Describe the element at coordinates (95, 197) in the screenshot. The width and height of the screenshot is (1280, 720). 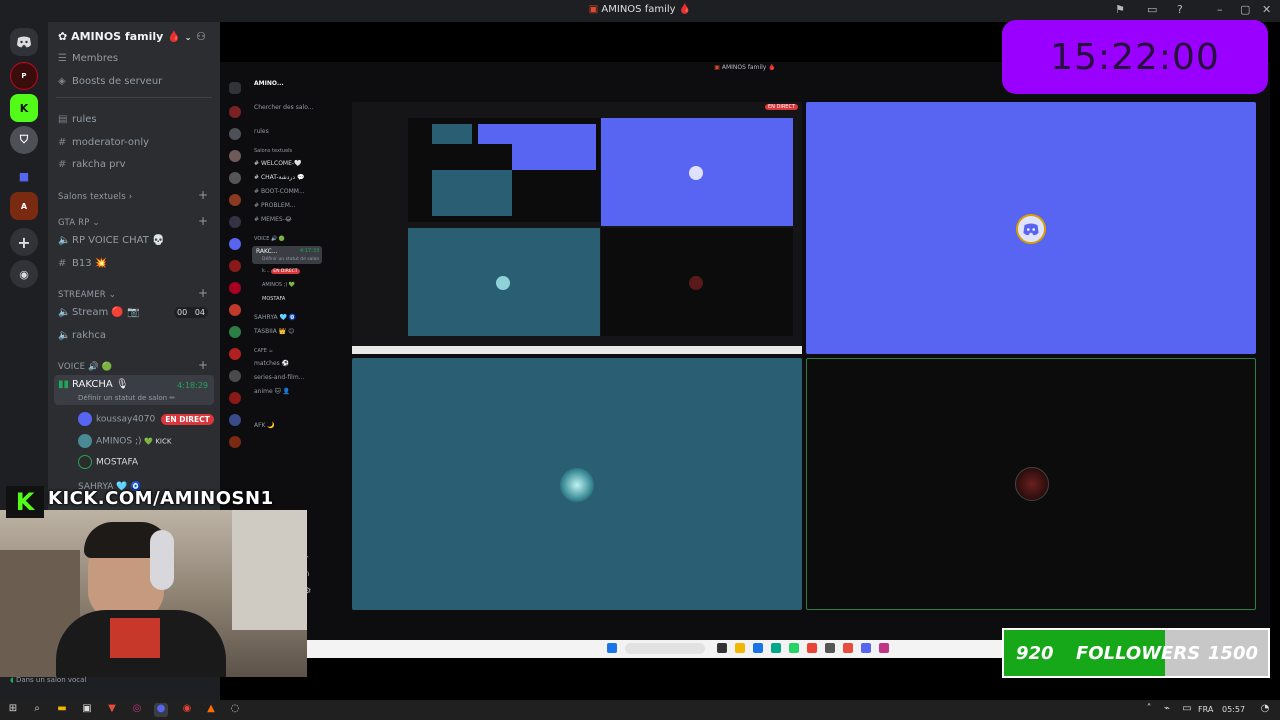
I see `category-text-channels: Salons textuels ›` at that location.